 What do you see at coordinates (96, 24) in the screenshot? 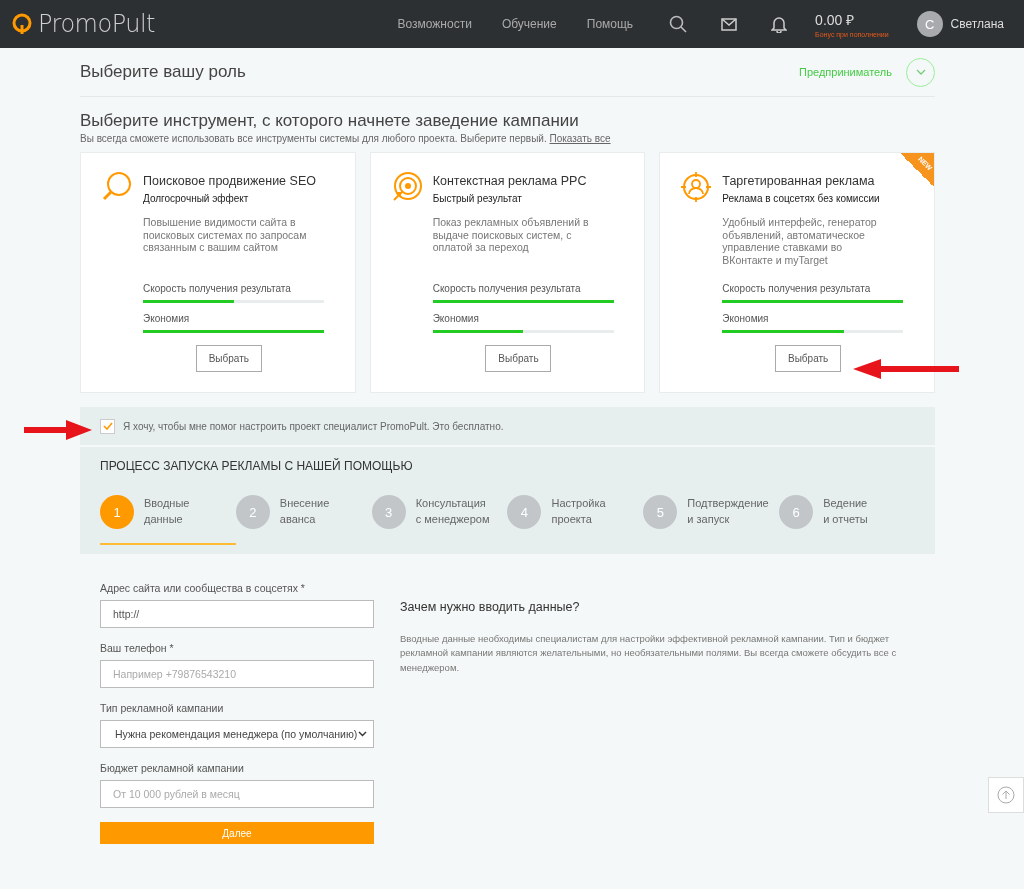
I see `logo-text: PromoPult` at bounding box center [96, 24].